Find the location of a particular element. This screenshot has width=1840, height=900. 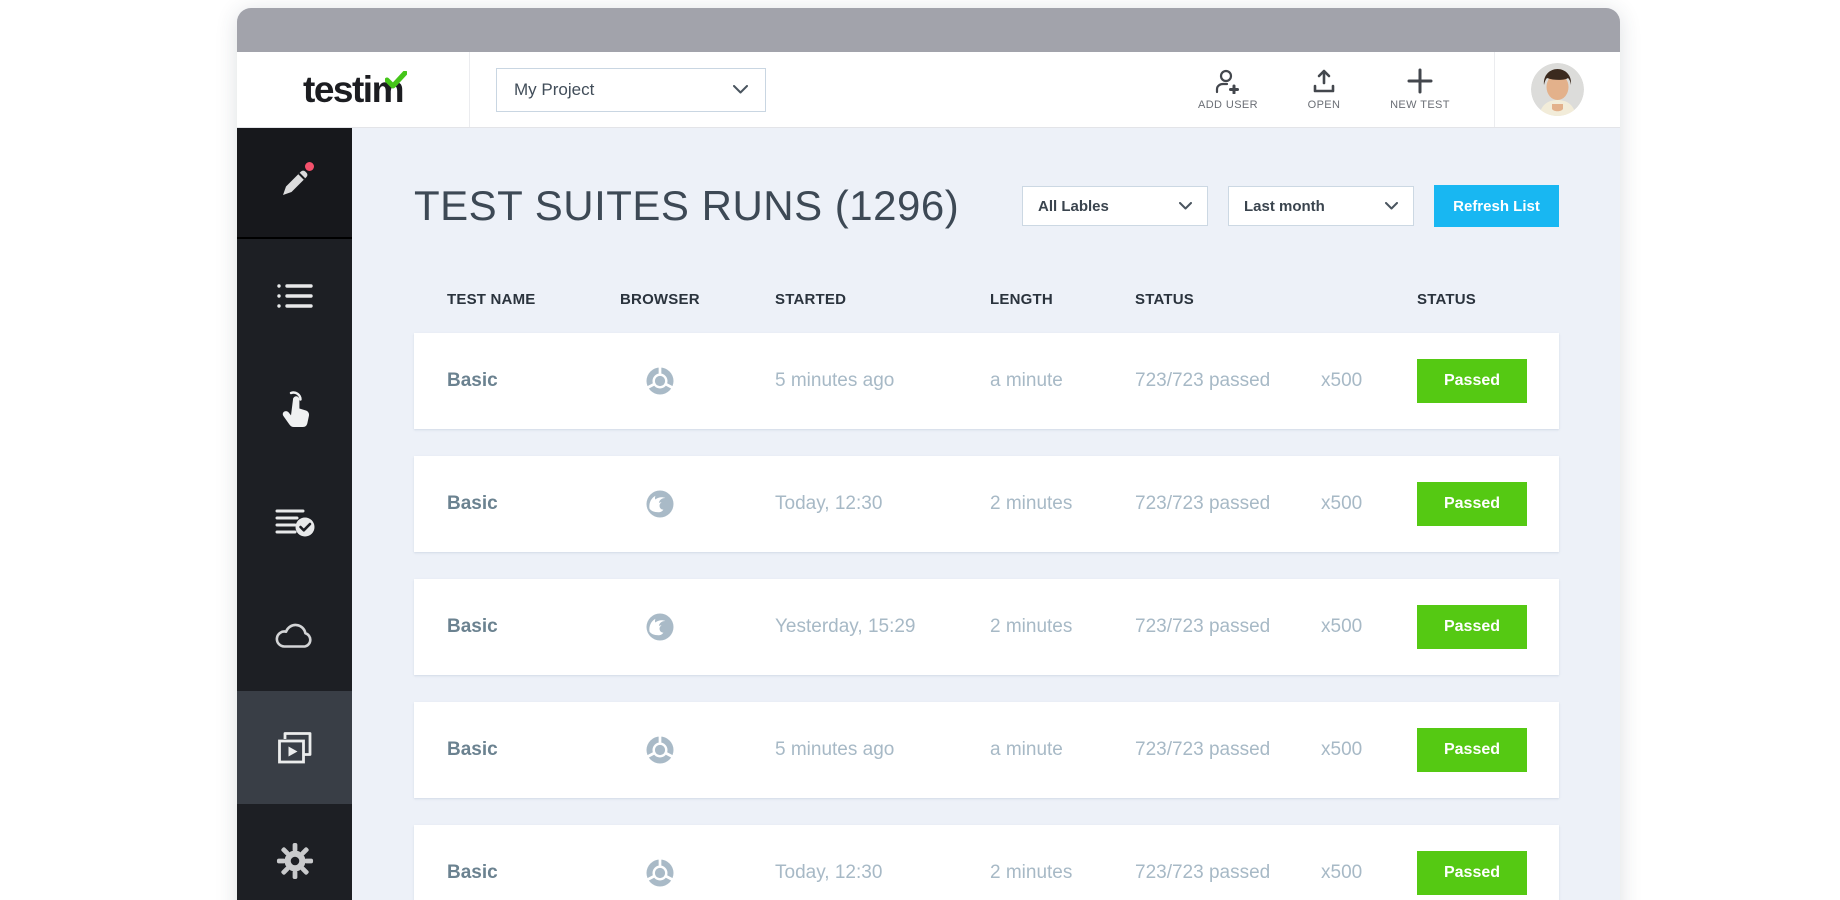

add-user-button: ADD USER is located at coordinates (1228, 89).